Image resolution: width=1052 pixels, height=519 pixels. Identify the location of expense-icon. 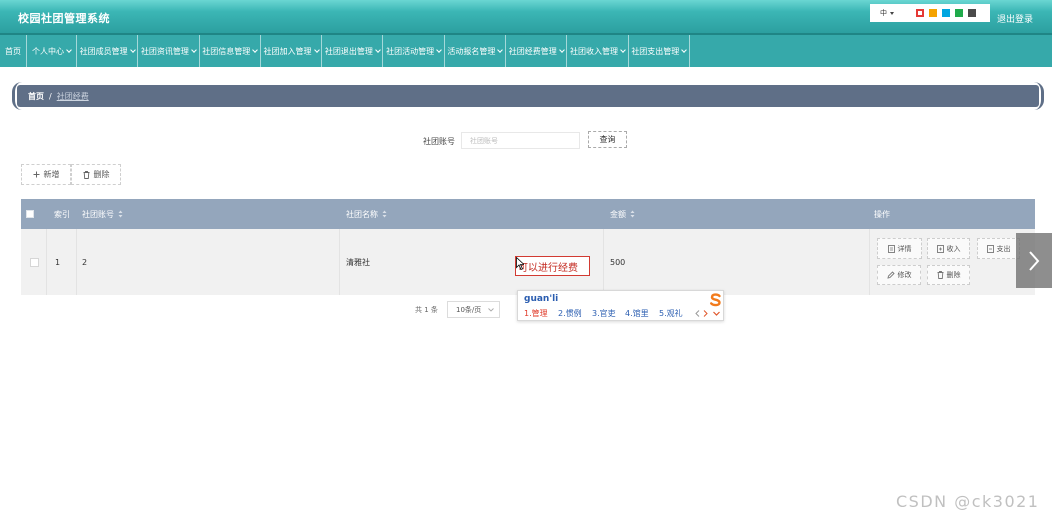
(990, 248).